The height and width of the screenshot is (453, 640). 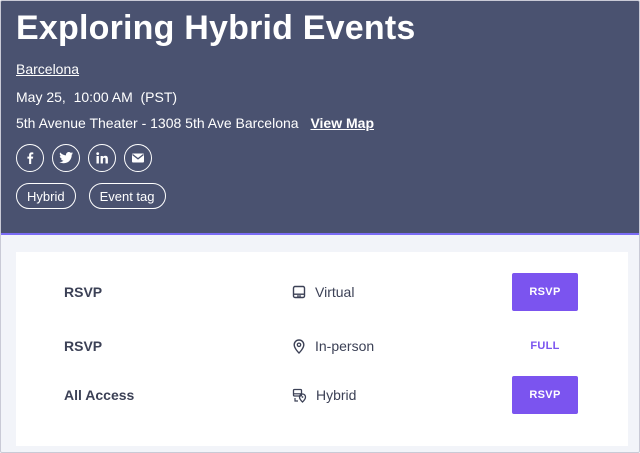 I want to click on location-pin-icon, so click(x=299, y=346).